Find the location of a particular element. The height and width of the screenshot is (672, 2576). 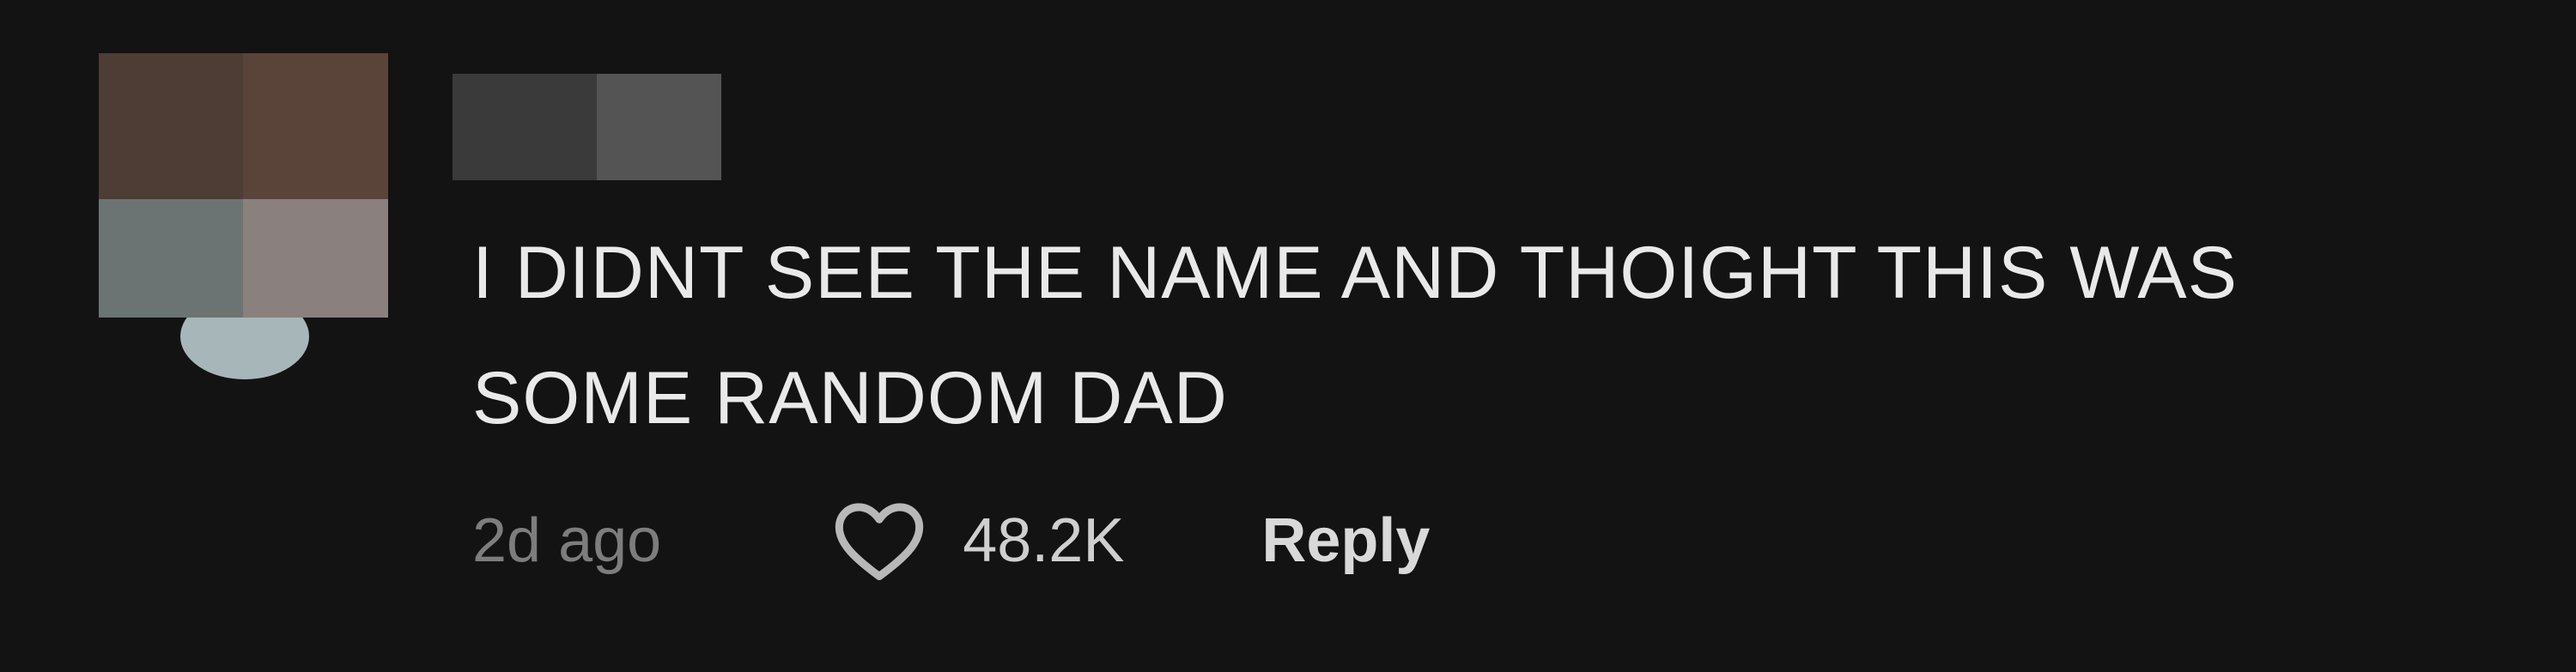

comment-actions: 2d ago 48.2K Reply is located at coordinates (951, 541).